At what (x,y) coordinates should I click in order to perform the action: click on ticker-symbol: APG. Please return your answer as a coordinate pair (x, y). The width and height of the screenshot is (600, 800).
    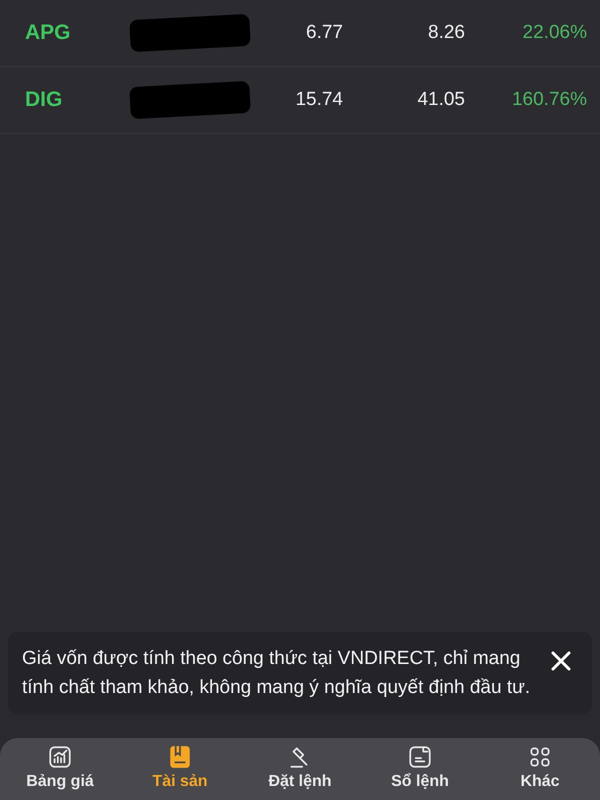
    Looking at the image, I should click on (48, 33).